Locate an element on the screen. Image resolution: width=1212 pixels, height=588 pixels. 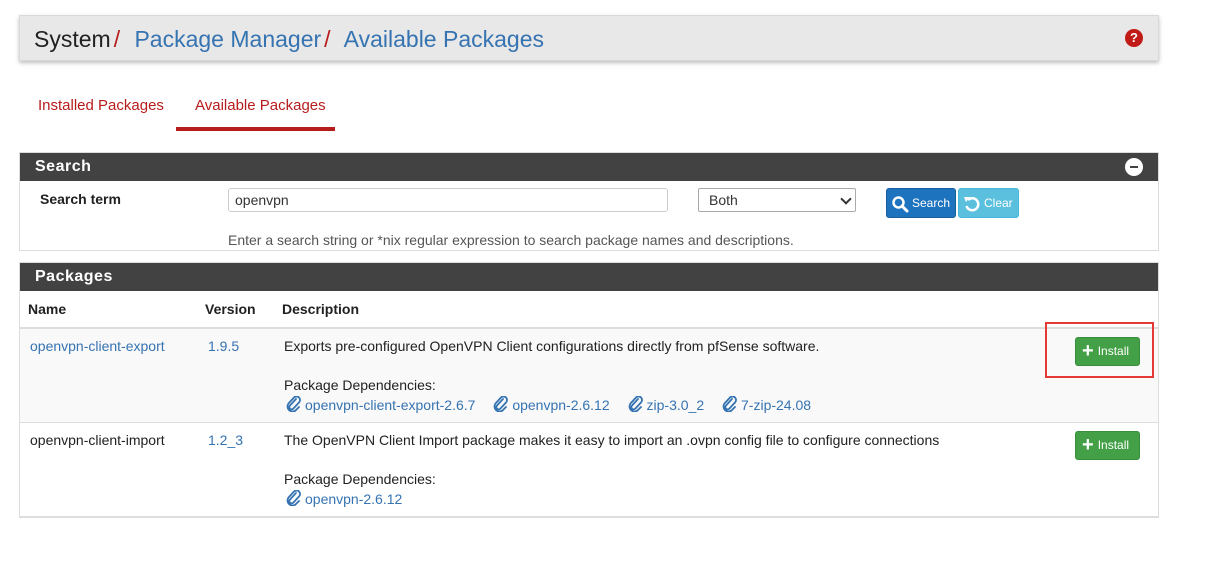
dependency-link: 7-zip-24.08 is located at coordinates (767, 404).